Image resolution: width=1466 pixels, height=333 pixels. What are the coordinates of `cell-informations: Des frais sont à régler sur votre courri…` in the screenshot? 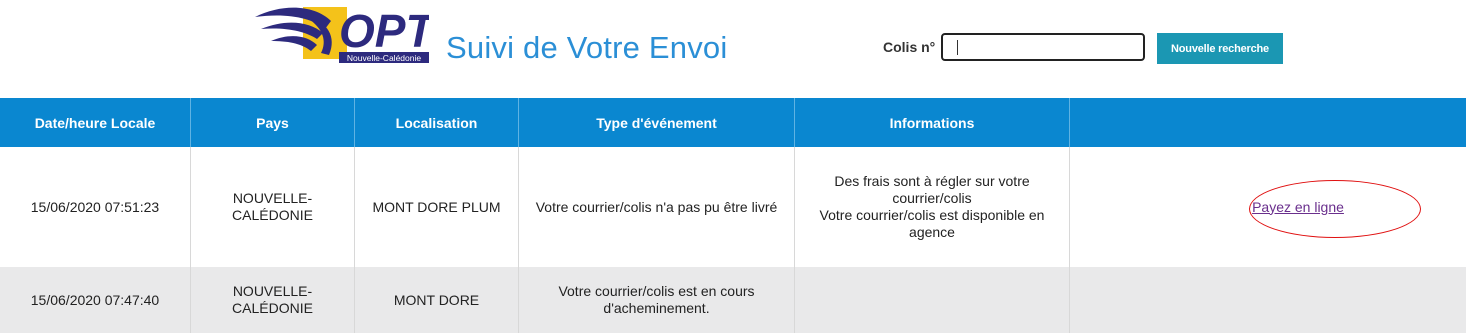 It's located at (932, 207).